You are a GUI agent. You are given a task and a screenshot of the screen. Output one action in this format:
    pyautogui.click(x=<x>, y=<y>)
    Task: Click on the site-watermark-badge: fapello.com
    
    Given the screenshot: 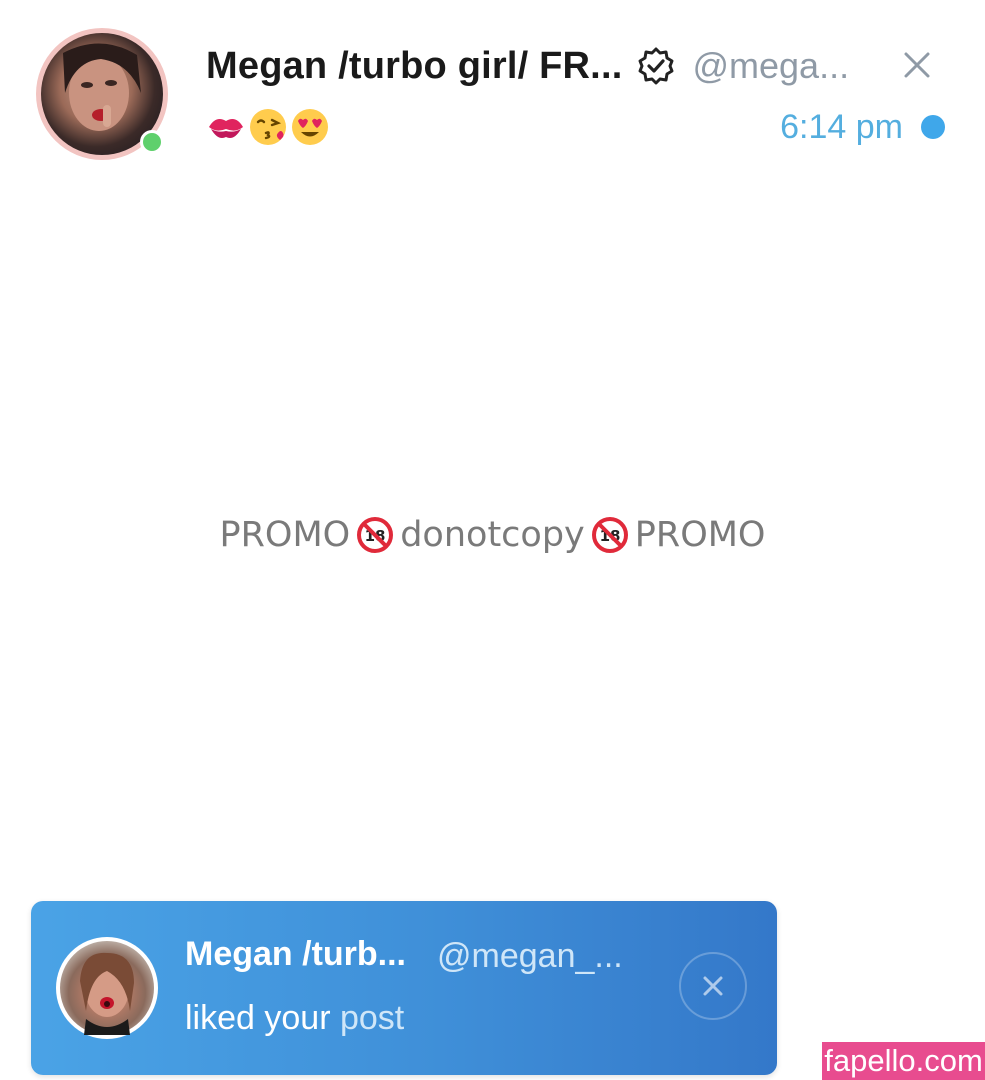 What is the action you would take?
    pyautogui.click(x=903, y=1061)
    